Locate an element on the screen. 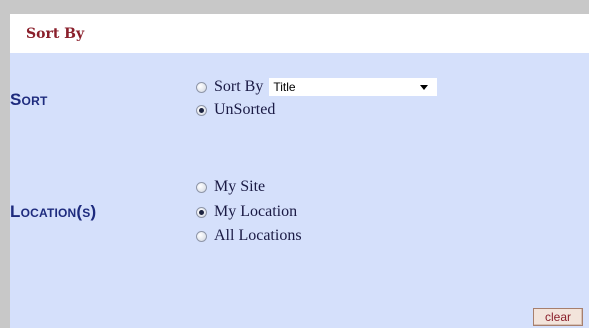 The image size is (589, 328). panel-title: Sort By is located at coordinates (55, 34).